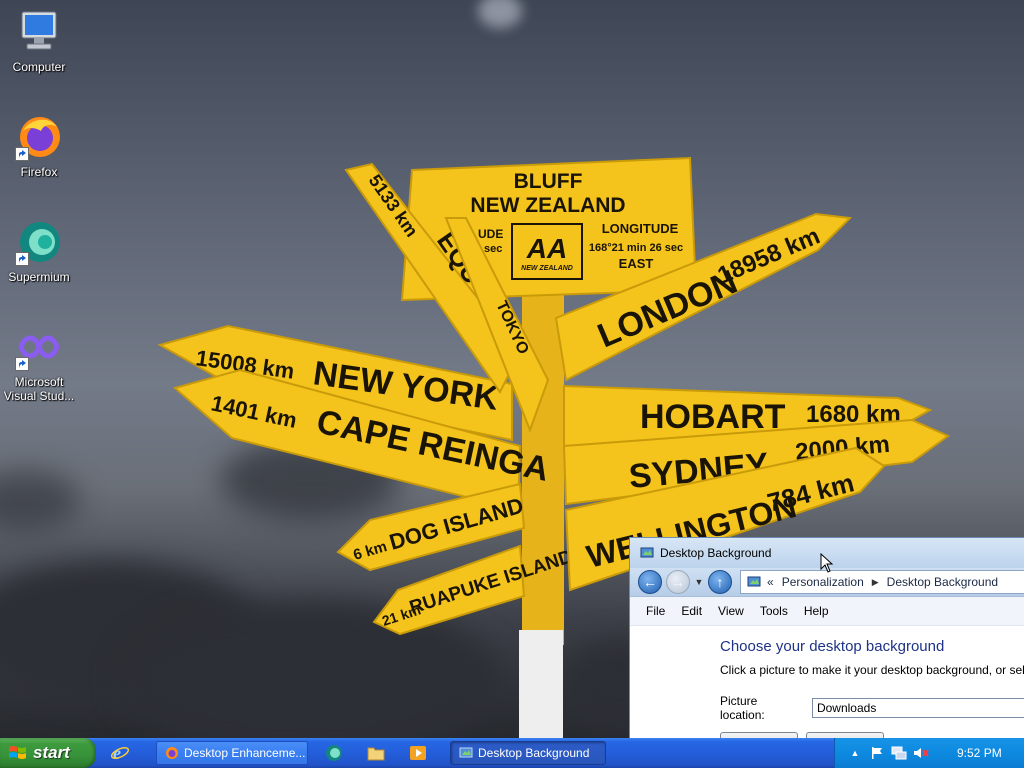 Image resolution: width=1024 pixels, height=768 pixels. I want to click on desktop-icon-label: Supermium, so click(39, 277).